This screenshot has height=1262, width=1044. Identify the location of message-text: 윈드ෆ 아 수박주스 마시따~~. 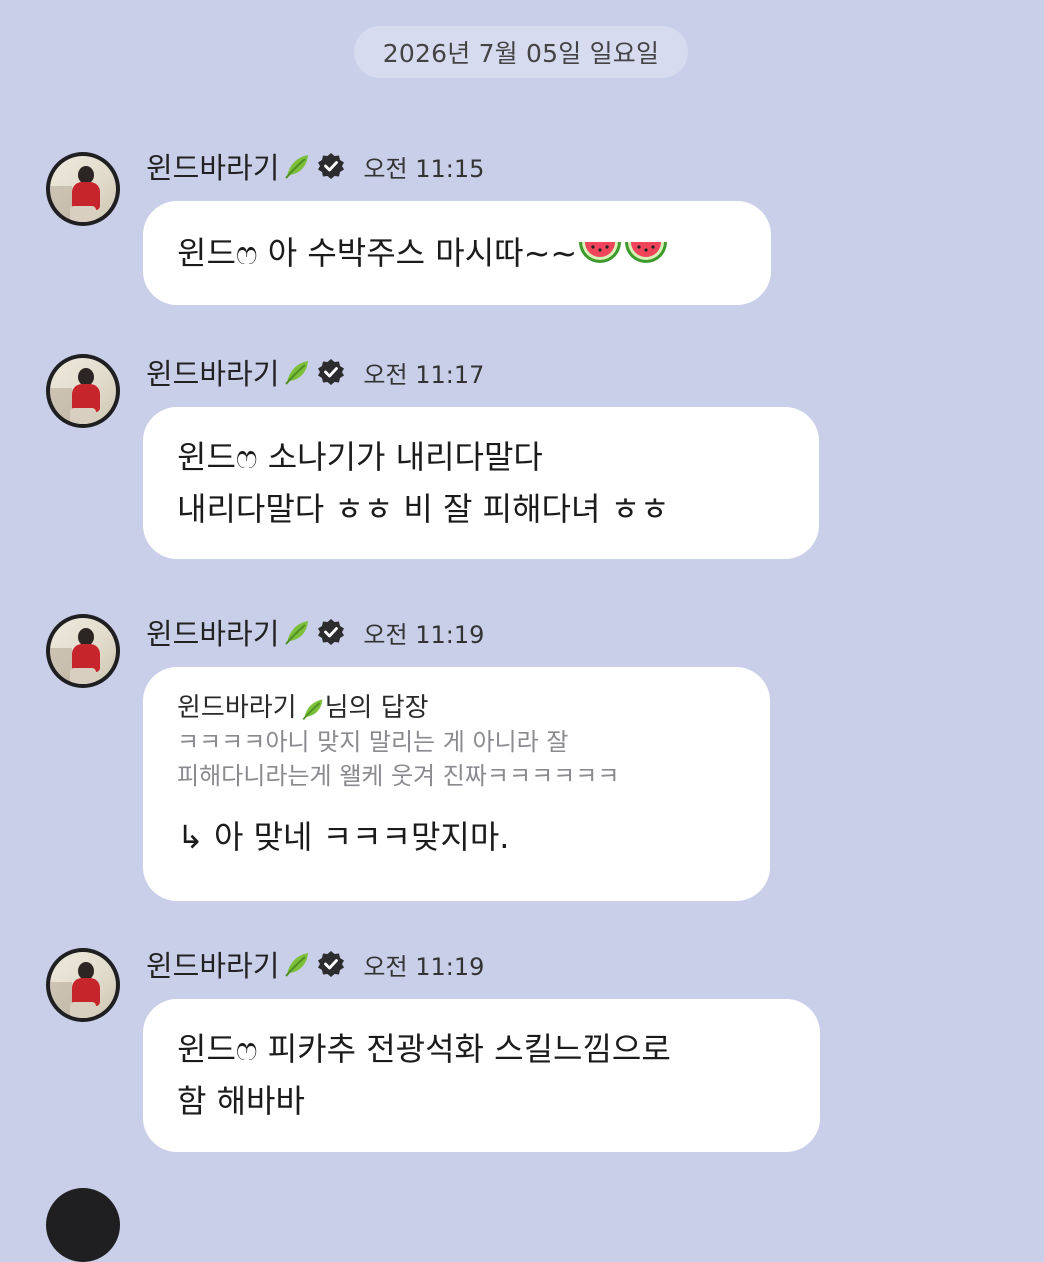
(423, 253).